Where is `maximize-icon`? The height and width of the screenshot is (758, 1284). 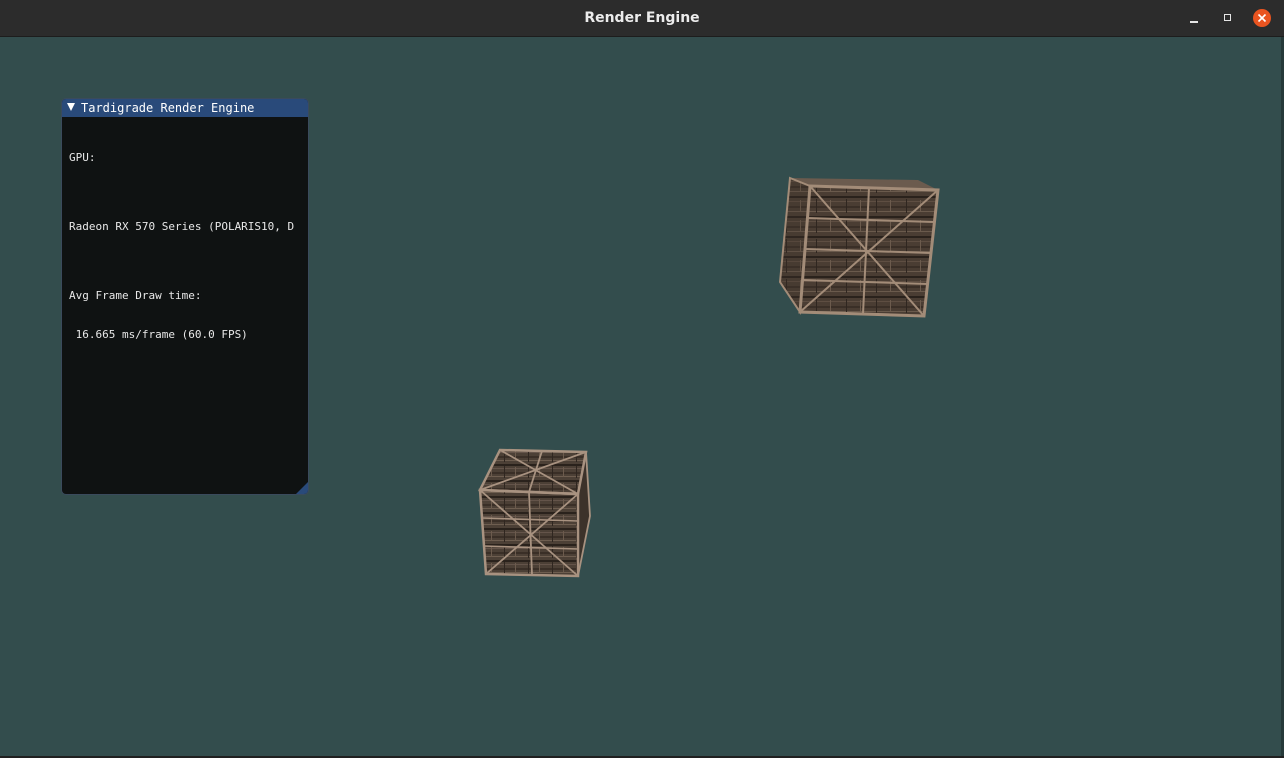
maximize-icon is located at coordinates (1227, 17).